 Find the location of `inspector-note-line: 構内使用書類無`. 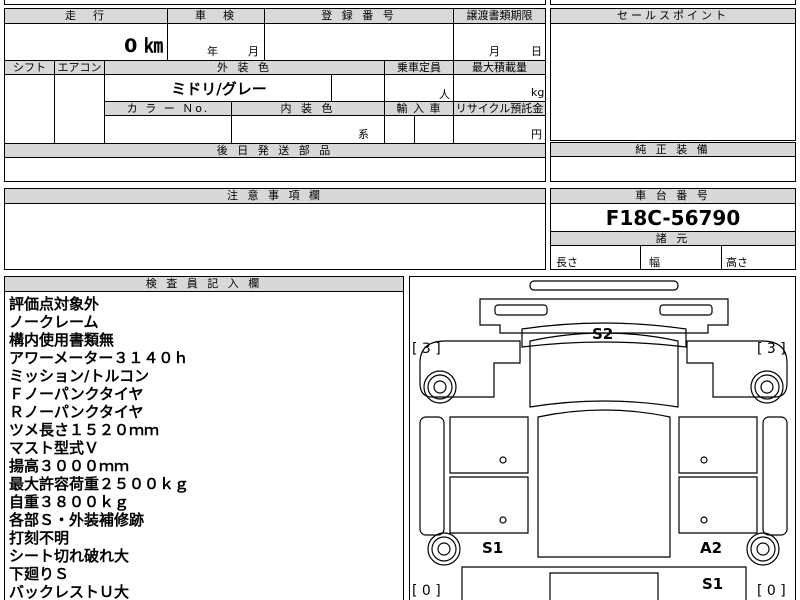

inspector-note-line: 構内使用書類無 is located at coordinates (62, 340).